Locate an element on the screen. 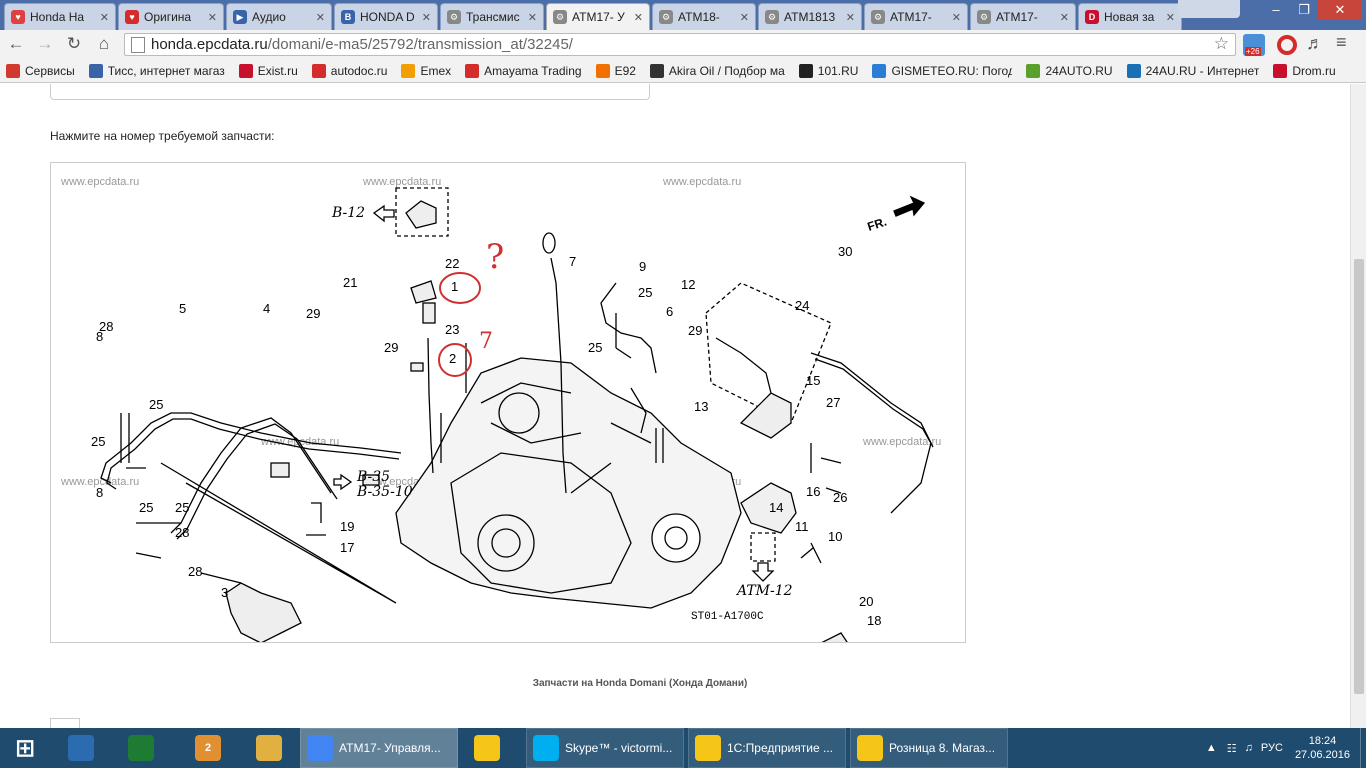 This screenshot has height=768, width=1366. tab-11: D Новая за ✕ is located at coordinates (1130, 16).